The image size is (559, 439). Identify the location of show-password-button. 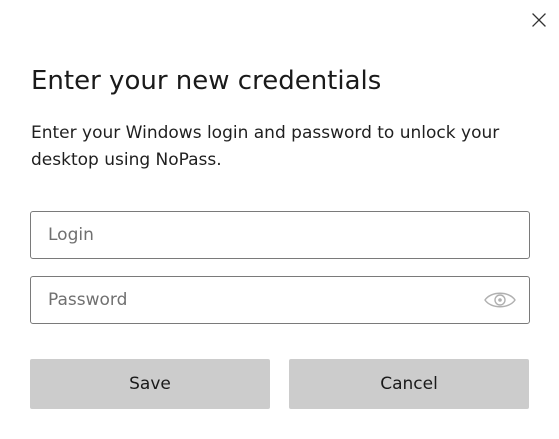
(500, 300).